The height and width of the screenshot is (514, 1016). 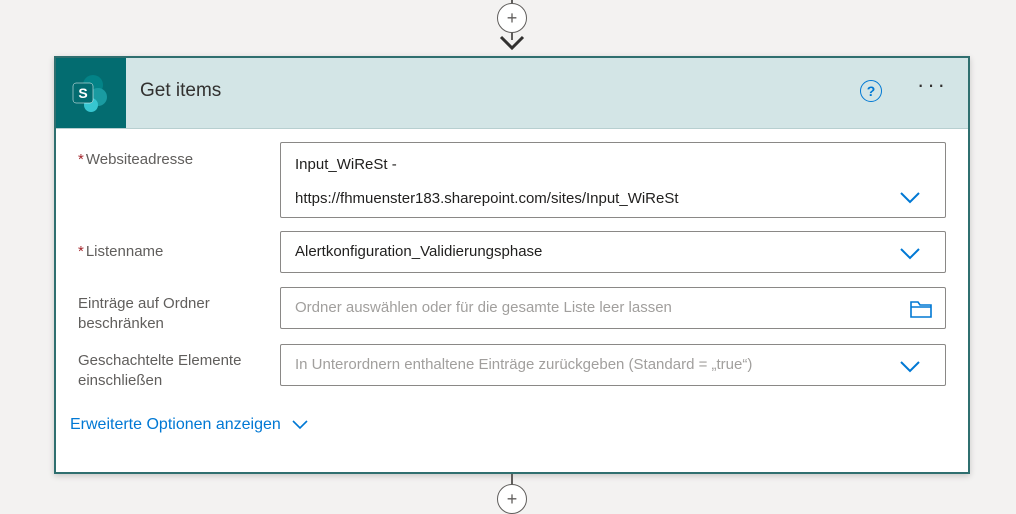 I want to click on add-step-button-bottom: +, so click(x=512, y=499).